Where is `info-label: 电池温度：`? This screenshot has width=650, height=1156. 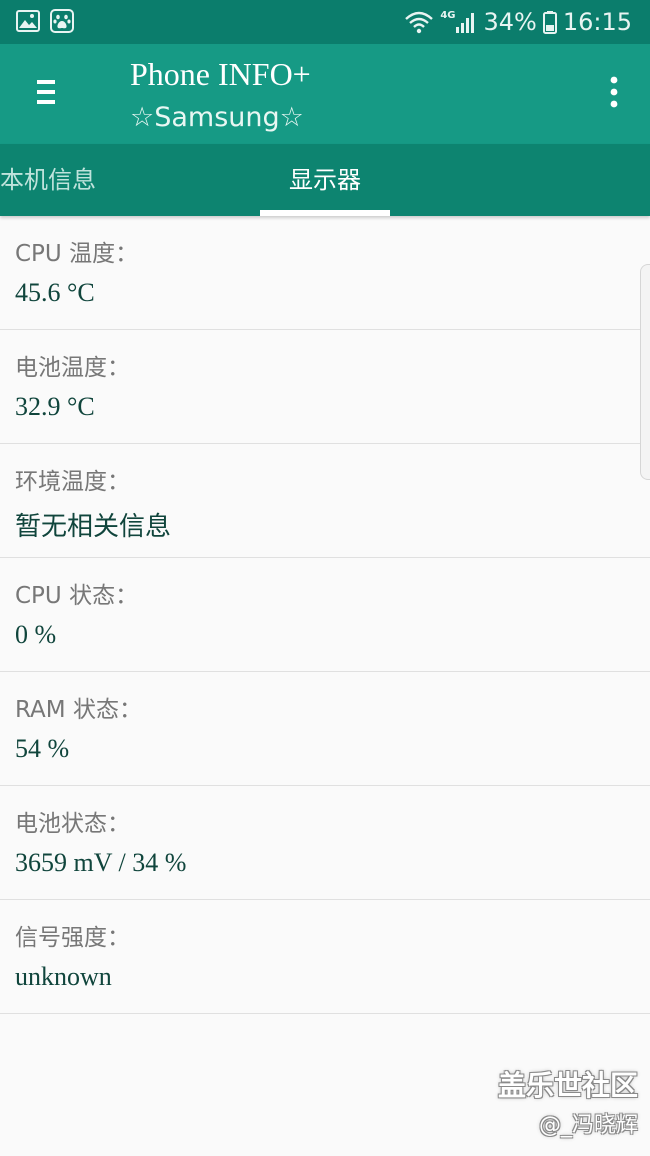 info-label: 电池温度： is located at coordinates (72, 368).